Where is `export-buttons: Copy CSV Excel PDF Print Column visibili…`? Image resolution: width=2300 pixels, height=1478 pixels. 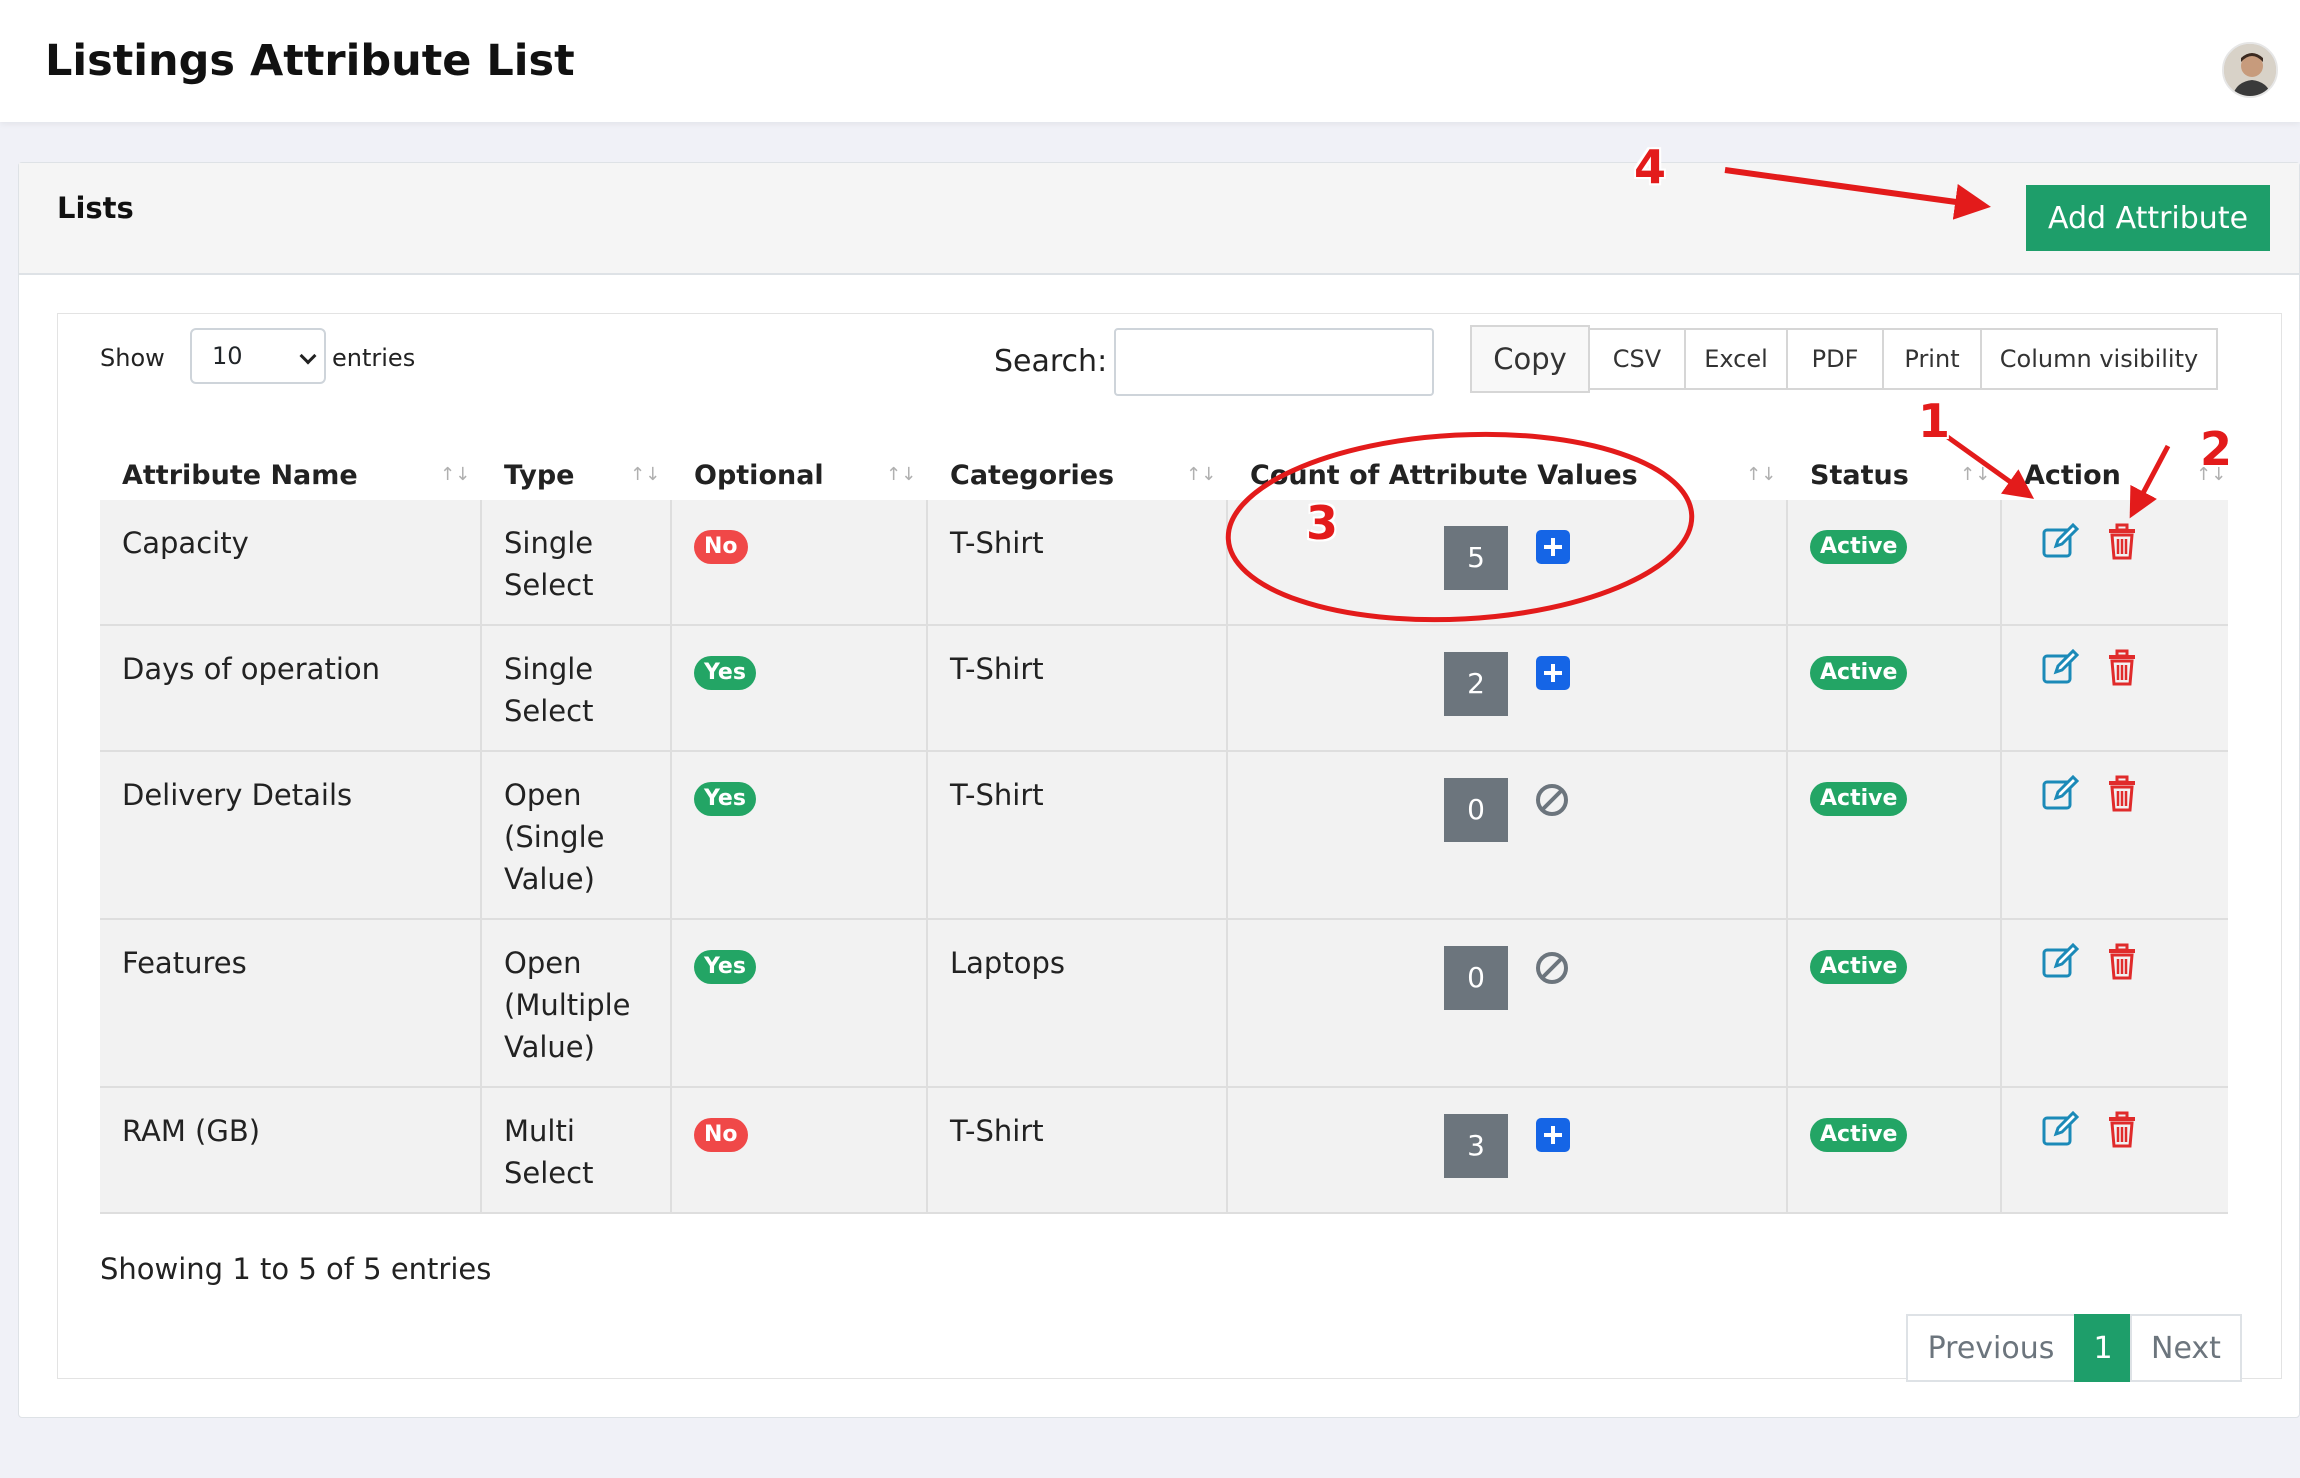 export-buttons: Copy CSV Excel PDF Print Column visibili… is located at coordinates (1844, 359).